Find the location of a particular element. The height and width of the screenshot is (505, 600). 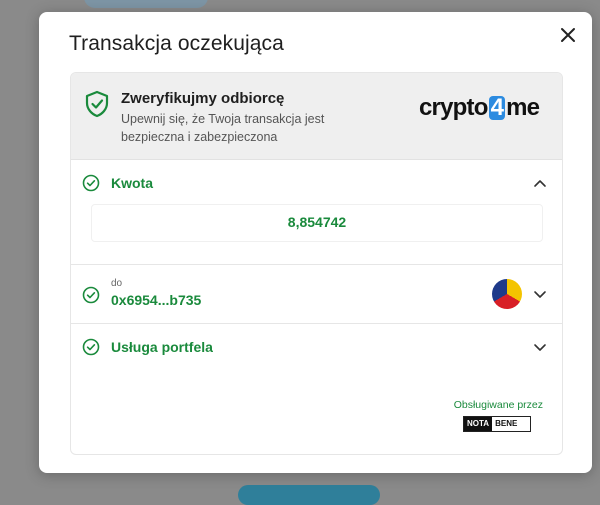

notabene-logo-part-a: NOTA is located at coordinates (478, 424).